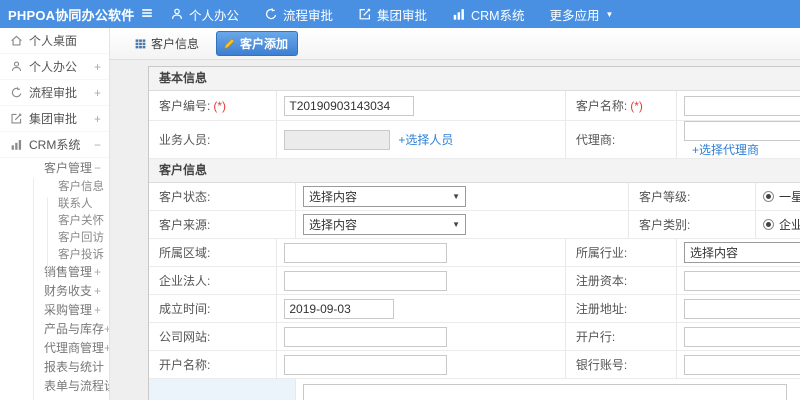  I want to click on sidebar-item-crm-system: CRM系统 −, so click(54, 145).